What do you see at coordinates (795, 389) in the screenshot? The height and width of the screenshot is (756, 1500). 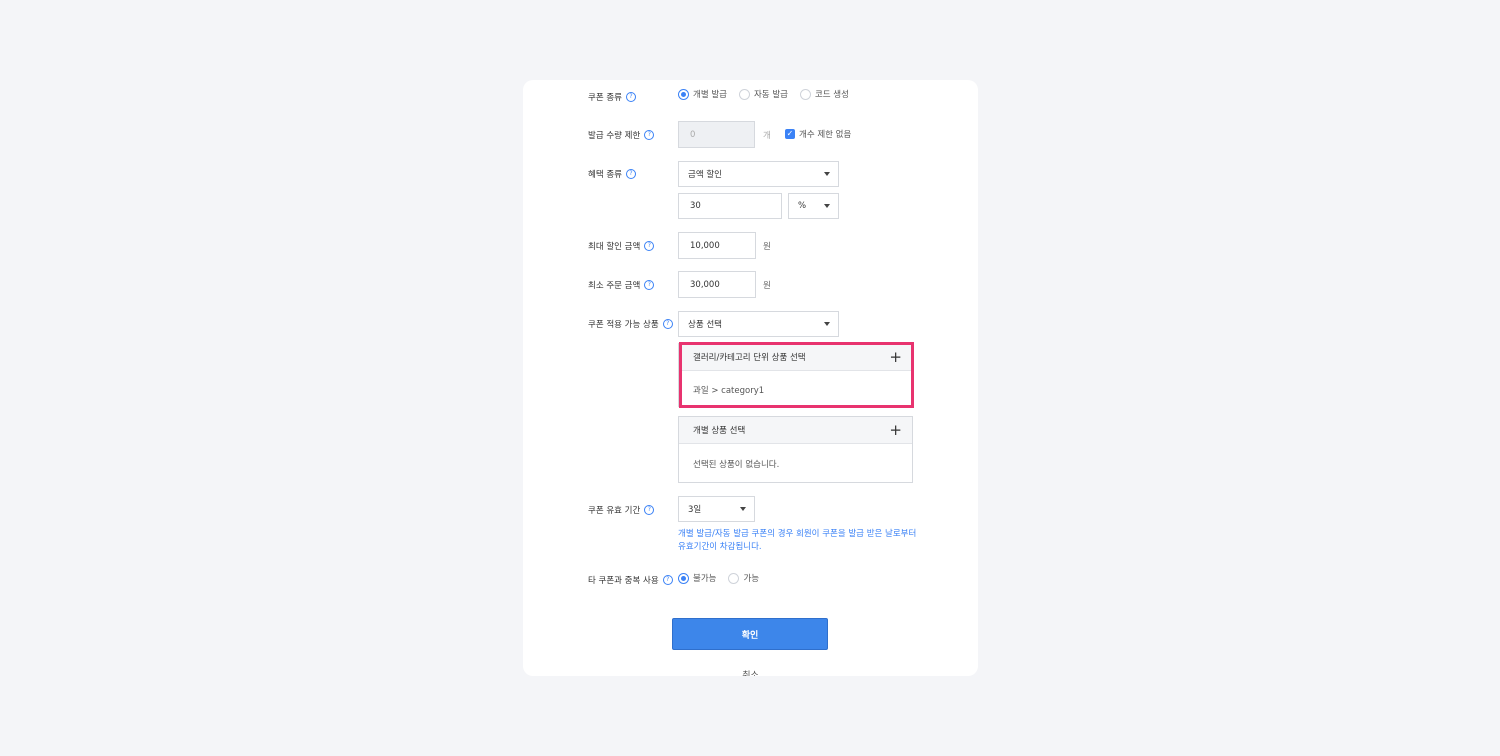 I see `gallery-category-panel-body: 과일 > category1` at bounding box center [795, 389].